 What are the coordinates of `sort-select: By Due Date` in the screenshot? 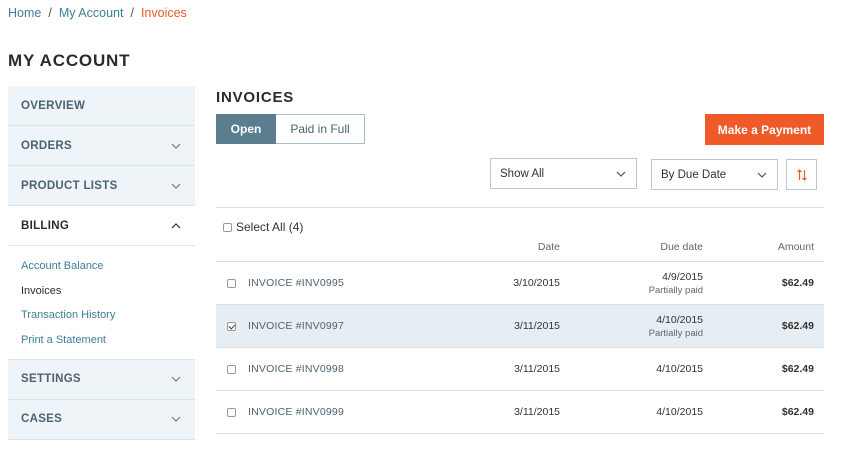 It's located at (714, 174).